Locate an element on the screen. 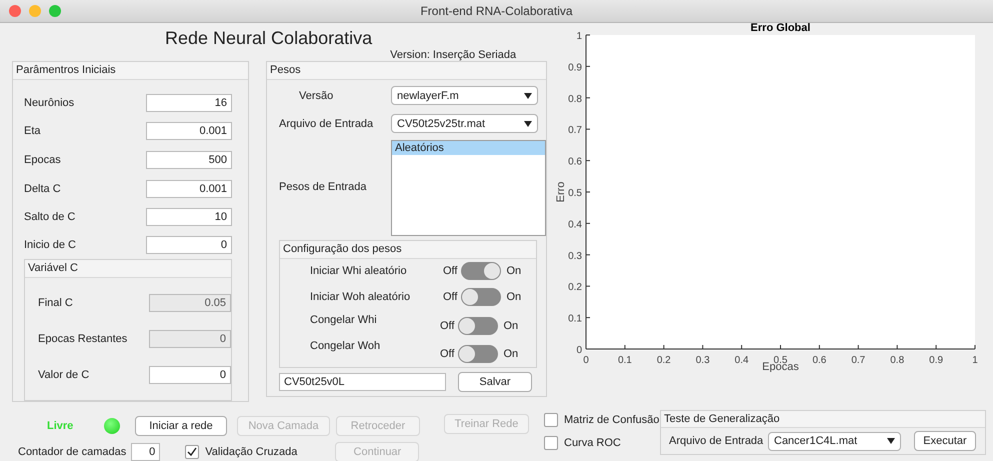 The height and width of the screenshot is (461, 993). y-tick-label: 0.1 is located at coordinates (575, 319).